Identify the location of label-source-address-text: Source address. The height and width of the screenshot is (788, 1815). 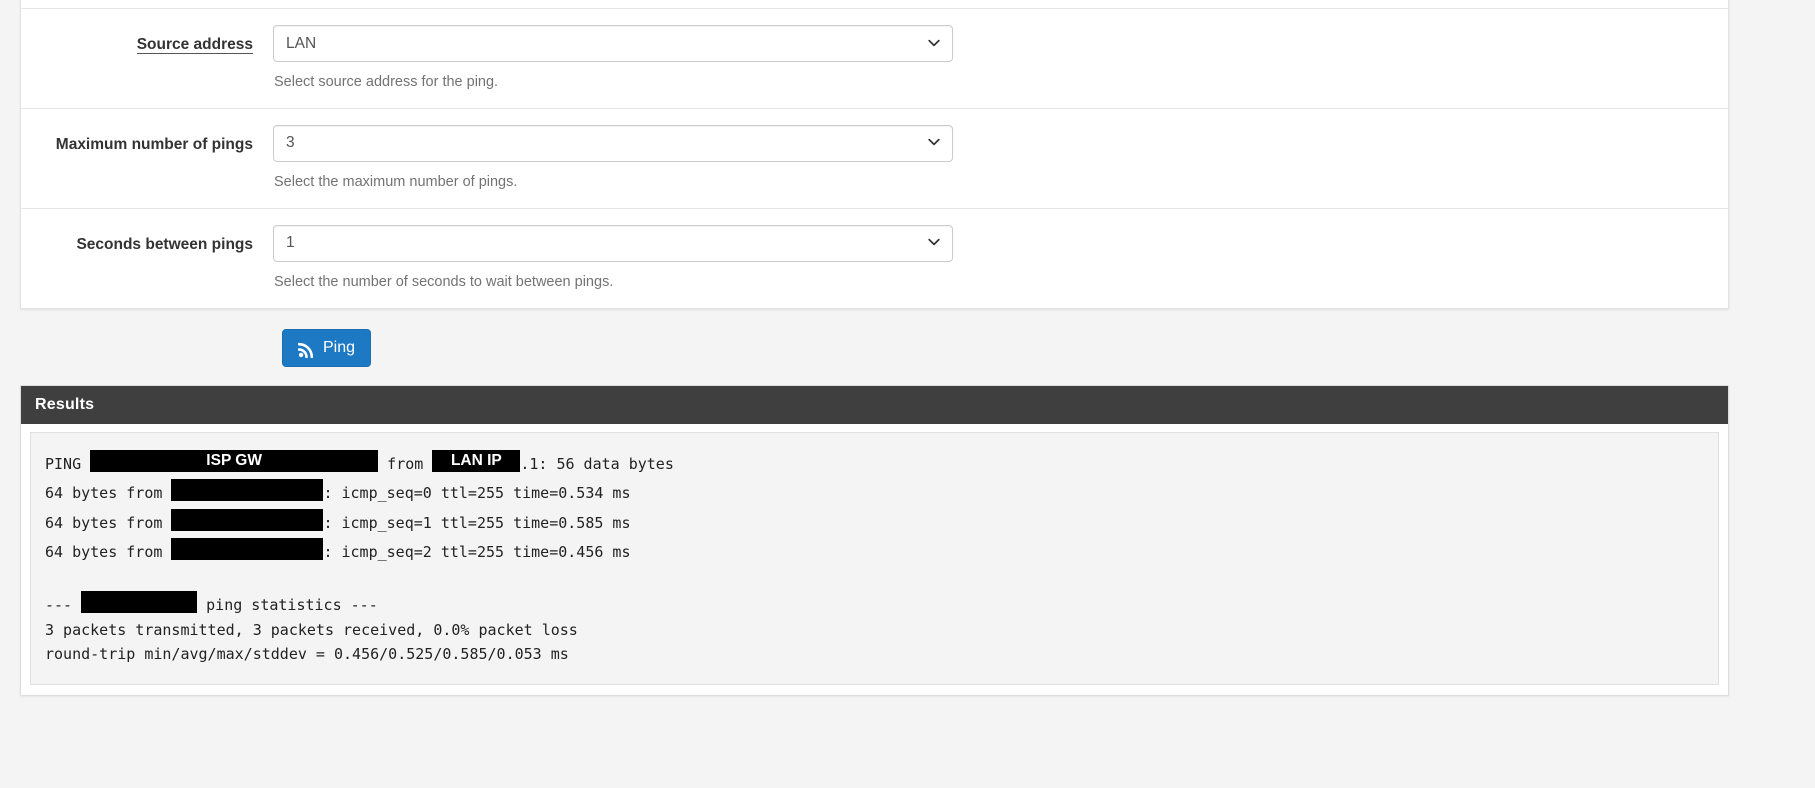
(194, 45).